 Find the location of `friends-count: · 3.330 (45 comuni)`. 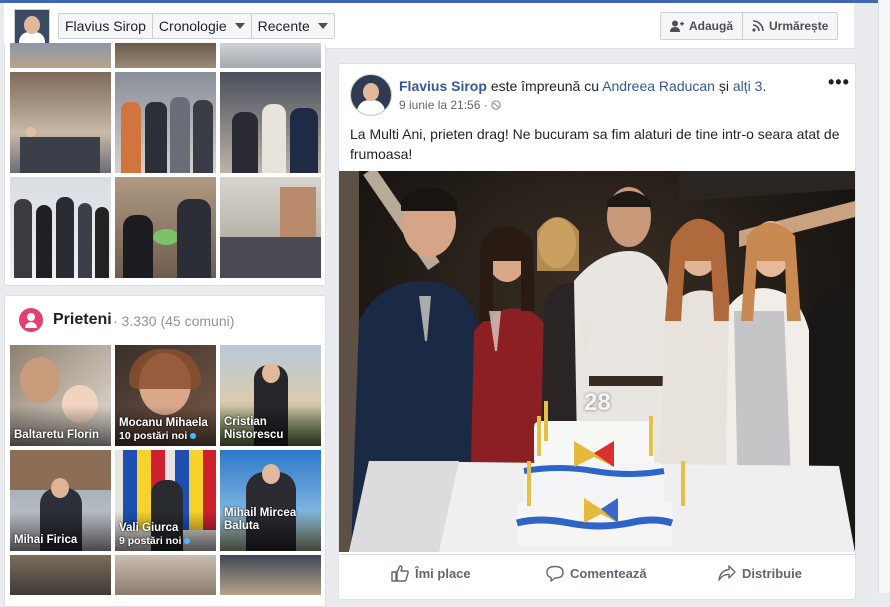

friends-count: · 3.330 (45 comuni) is located at coordinates (174, 321).